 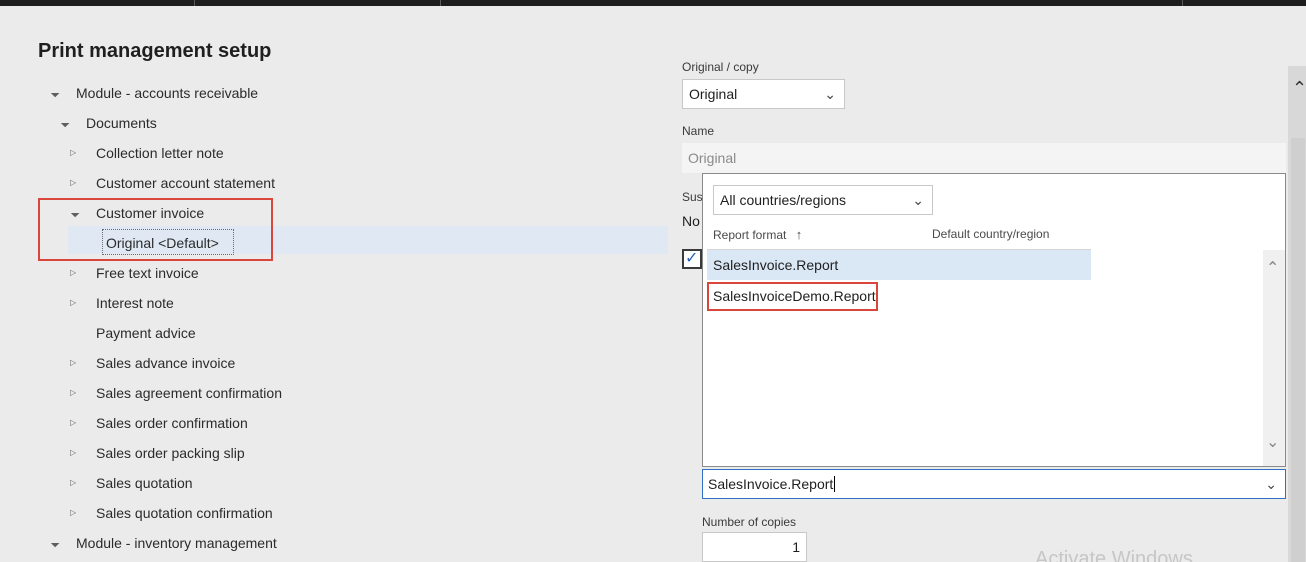 I want to click on column-header-report-format: Report format ↑, so click(x=757, y=234).